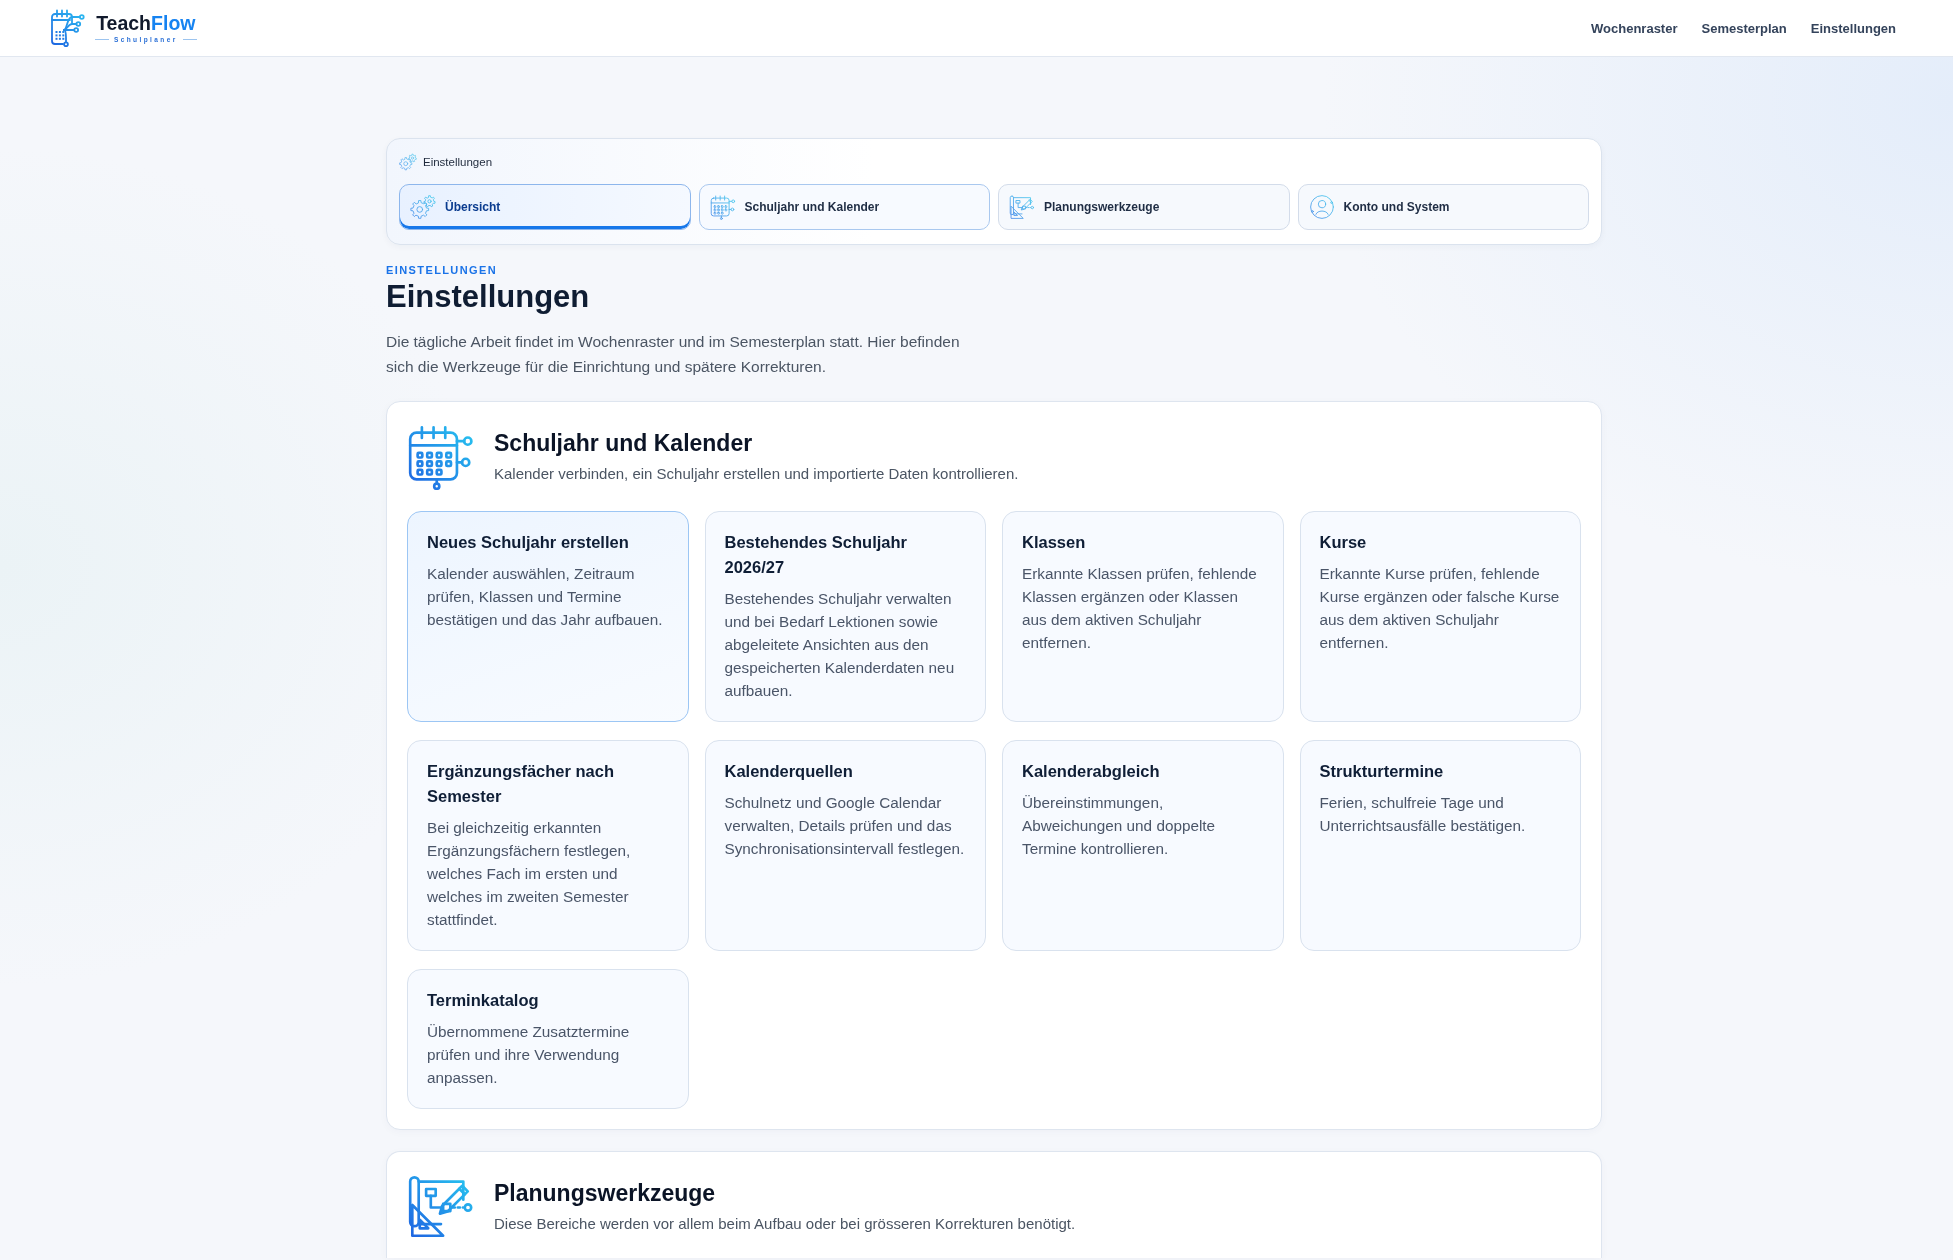  I want to click on card-title: Kalenderabgleich, so click(1091, 771).